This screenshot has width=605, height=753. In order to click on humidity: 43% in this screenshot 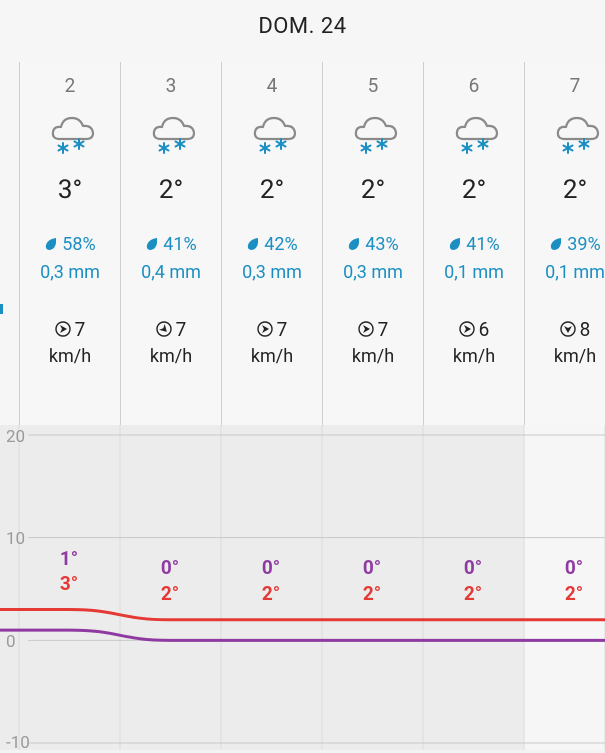, I will do `click(373, 244)`.